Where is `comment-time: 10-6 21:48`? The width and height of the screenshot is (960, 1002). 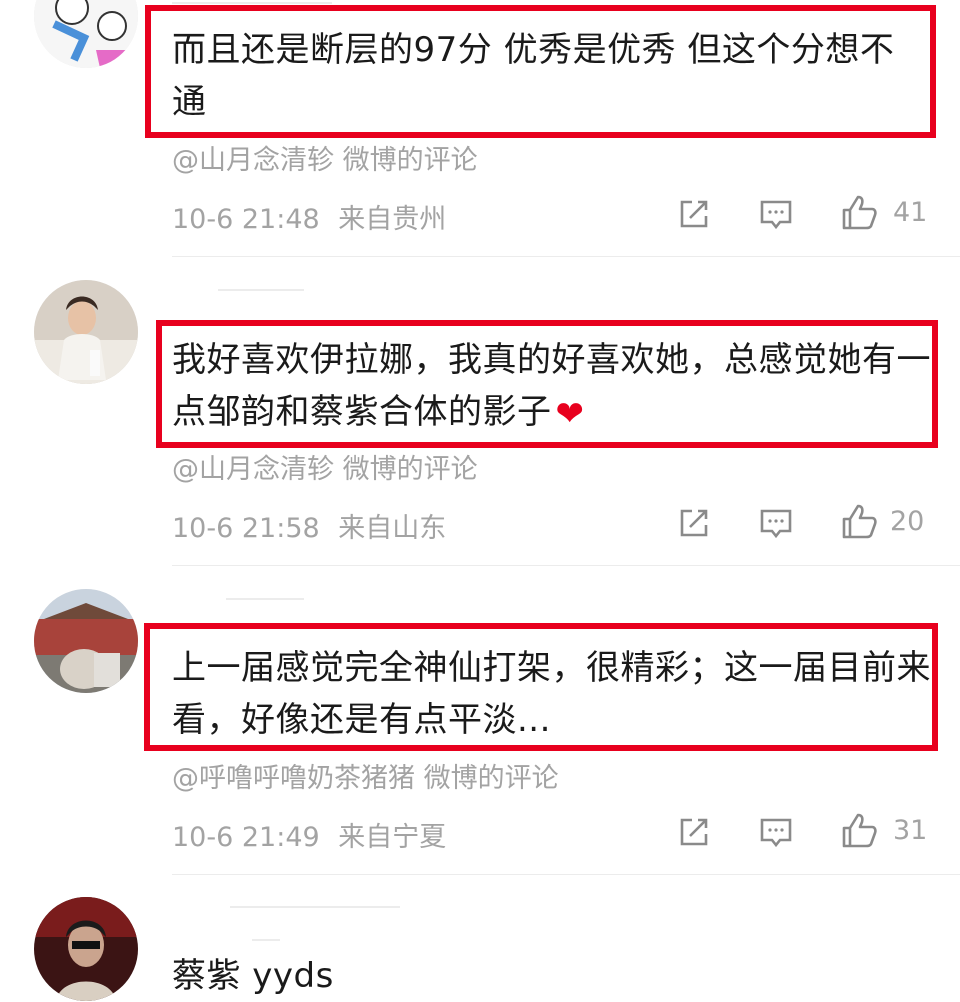
comment-time: 10-6 21:48 is located at coordinates (246, 219).